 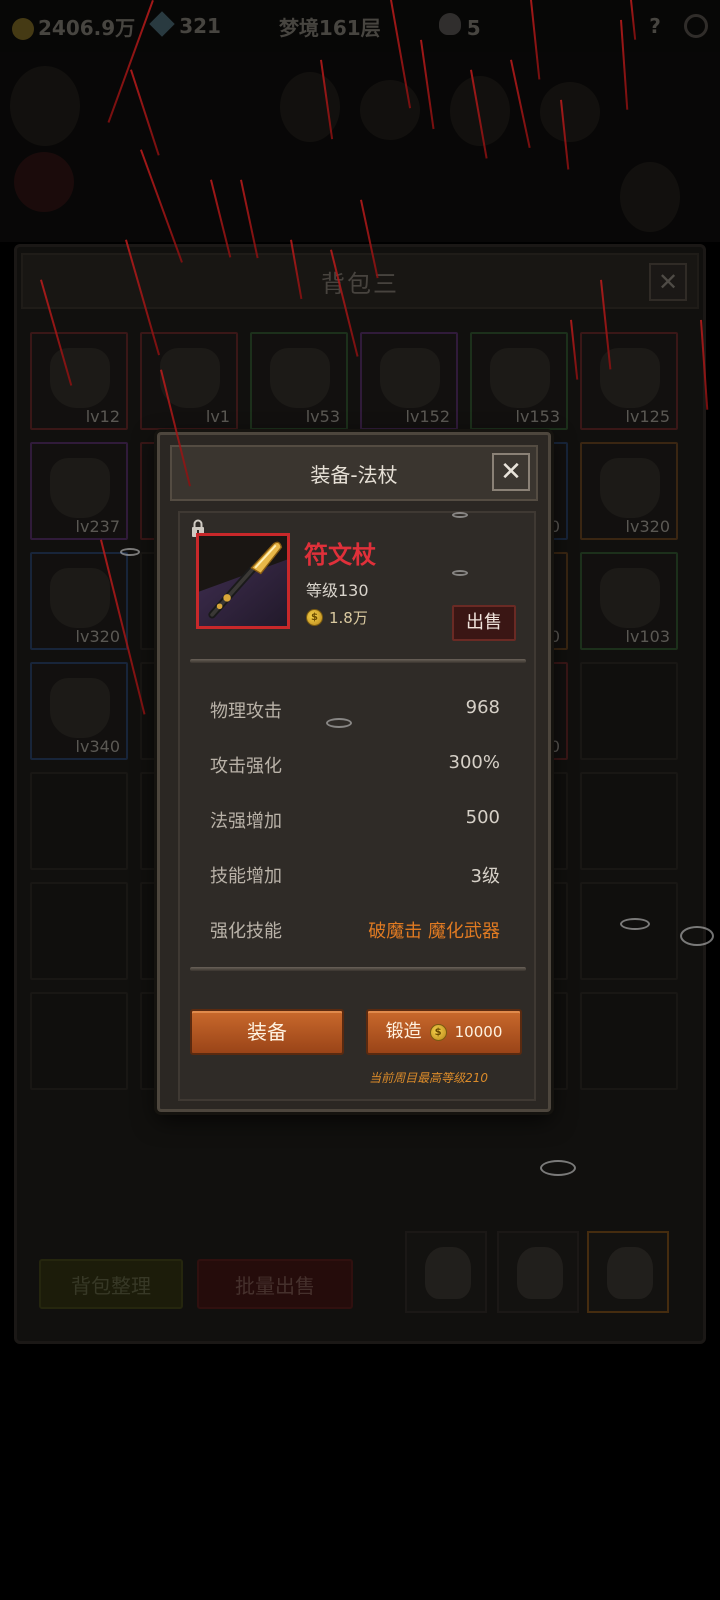 What do you see at coordinates (482, 707) in the screenshot?
I see `stat-value: 968` at bounding box center [482, 707].